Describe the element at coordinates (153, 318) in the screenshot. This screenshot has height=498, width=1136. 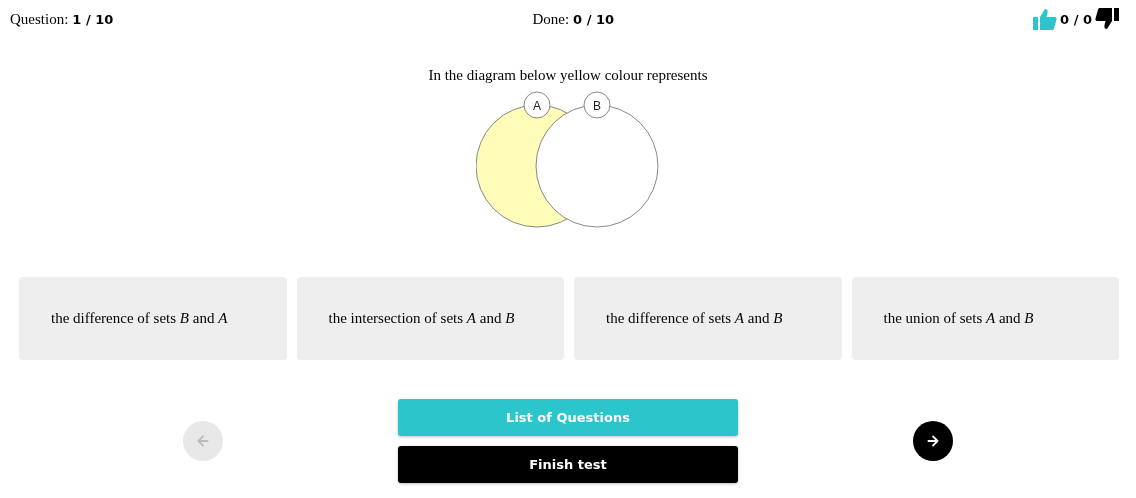
I see `answer-option: the difference of sets B and A` at that location.